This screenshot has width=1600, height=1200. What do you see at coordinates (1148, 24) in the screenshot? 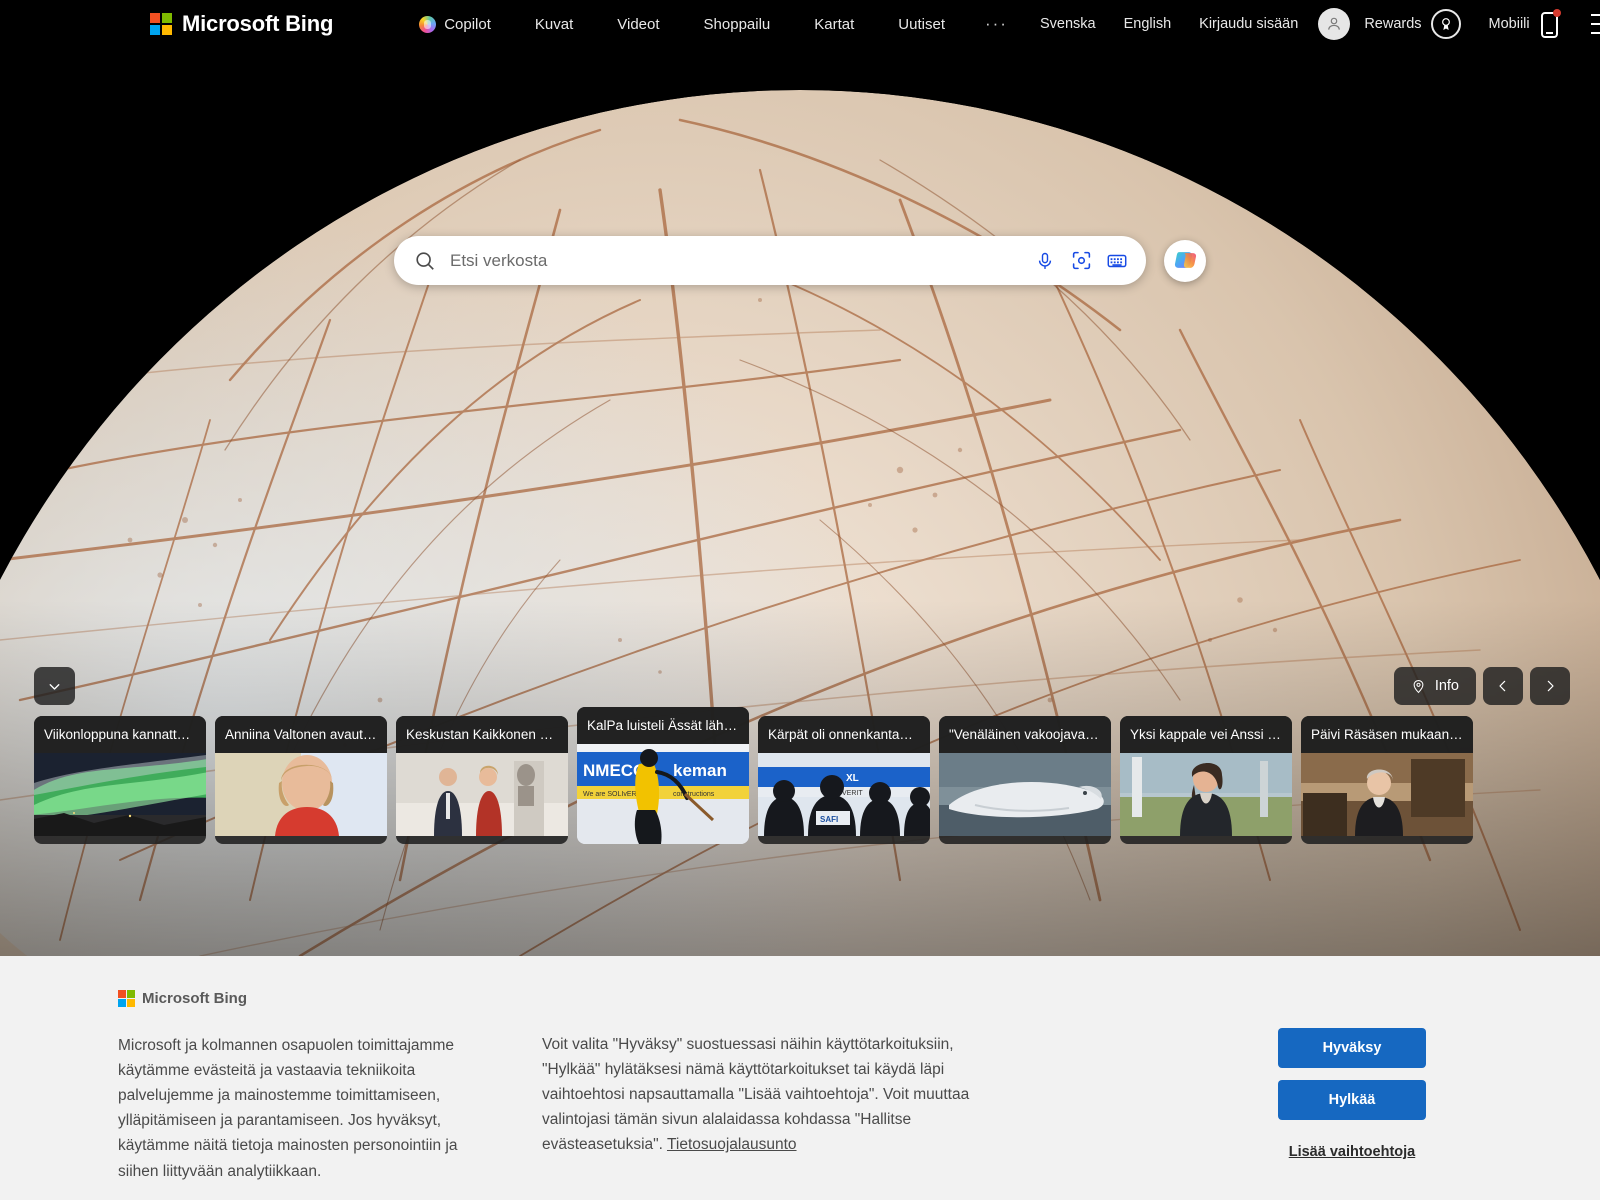
I see `language-english-link: English` at bounding box center [1148, 24].